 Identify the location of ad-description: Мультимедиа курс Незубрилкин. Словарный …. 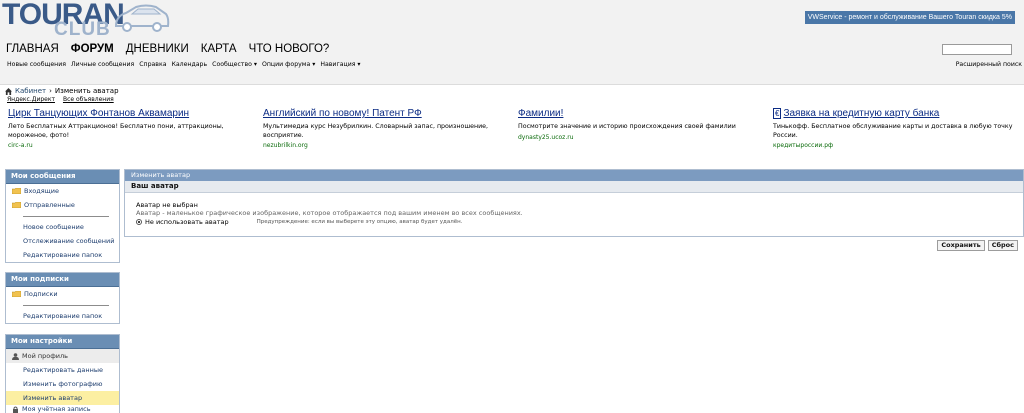
(376, 131).